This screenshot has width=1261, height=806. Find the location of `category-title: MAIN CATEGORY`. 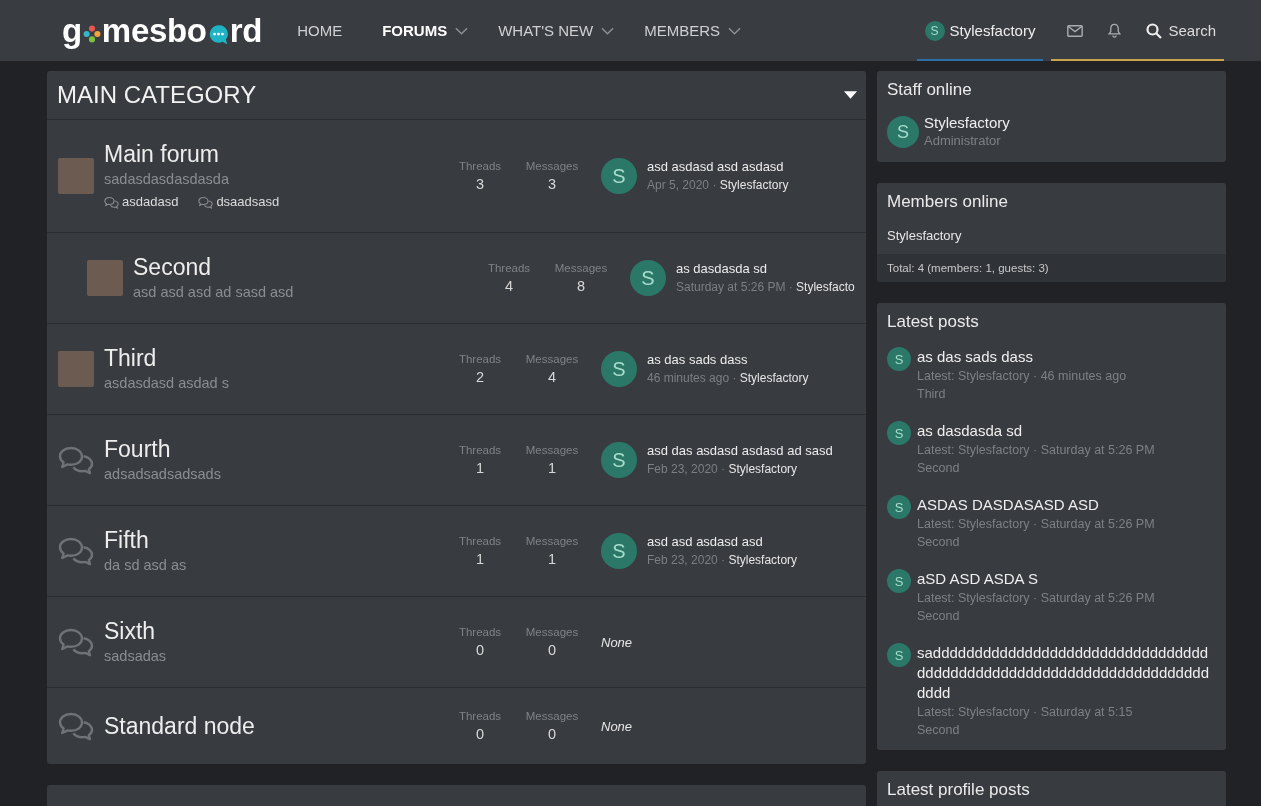

category-title: MAIN CATEGORY is located at coordinates (157, 95).